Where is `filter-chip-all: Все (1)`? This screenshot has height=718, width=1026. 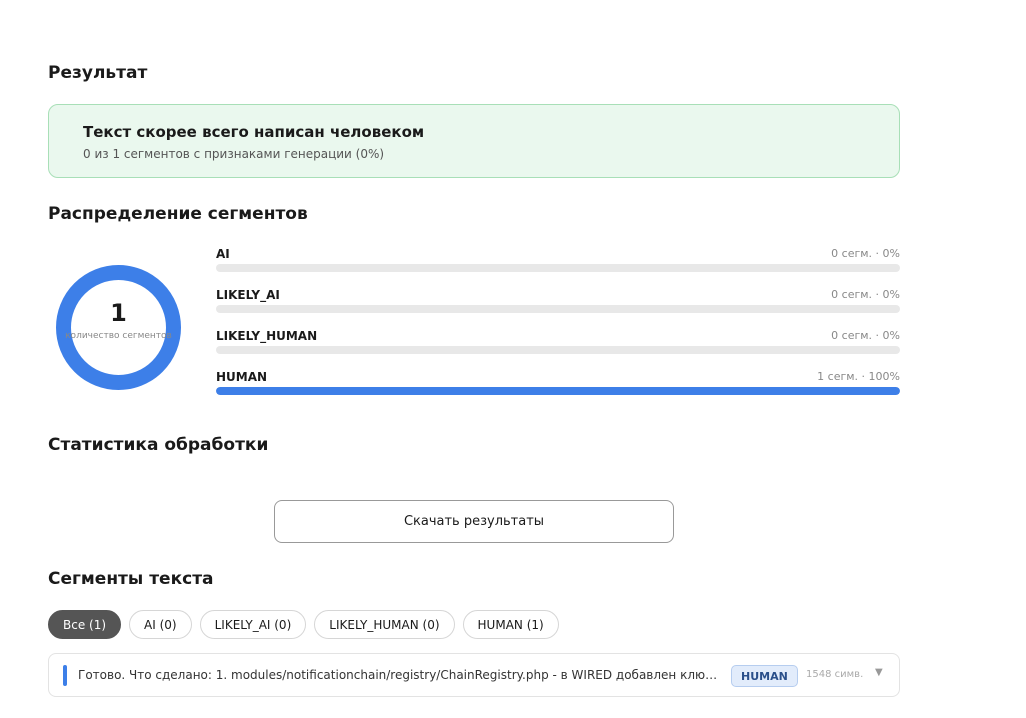
filter-chip-all: Все (1) is located at coordinates (85, 624).